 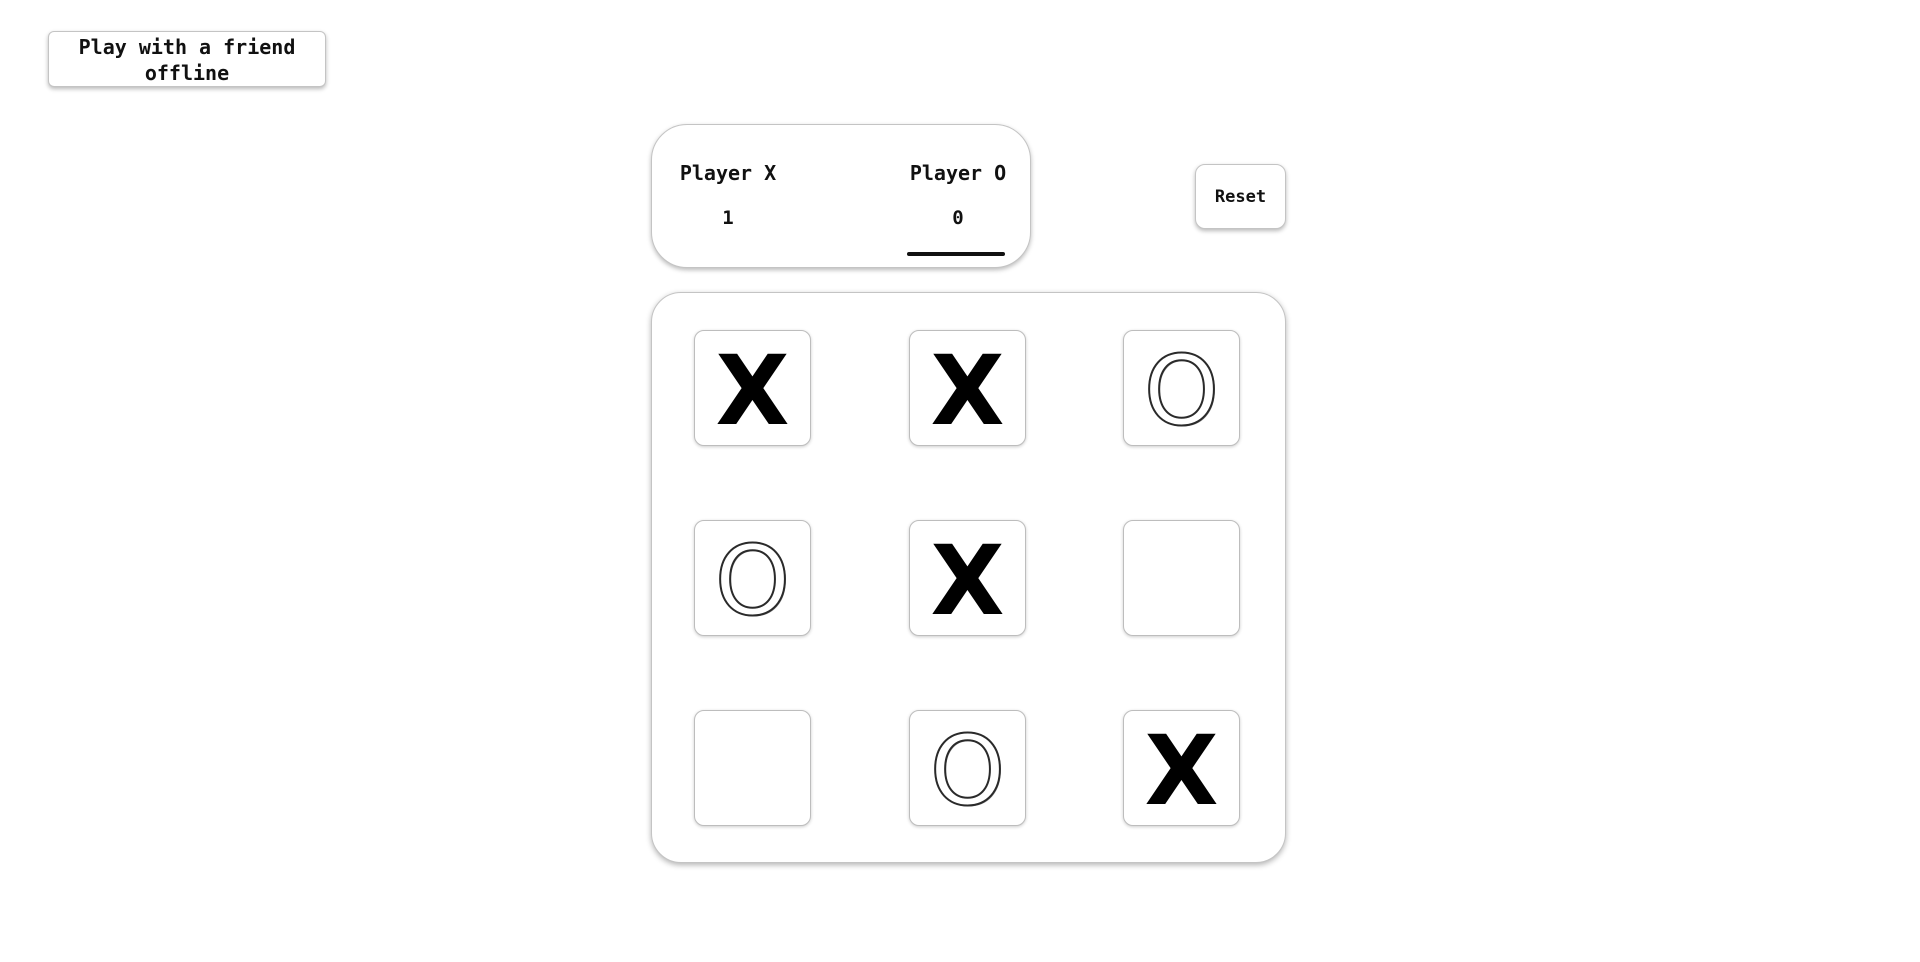 I want to click on board-cell-2: X, so click(x=967, y=388).